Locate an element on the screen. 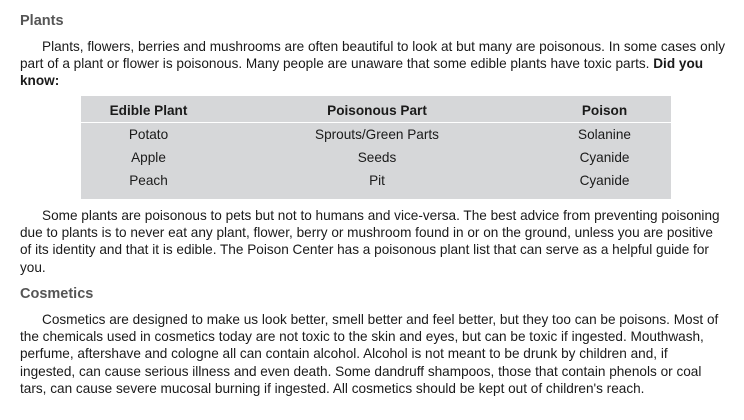  column-header-edible-plant: Edible Plant is located at coordinates (148, 109).